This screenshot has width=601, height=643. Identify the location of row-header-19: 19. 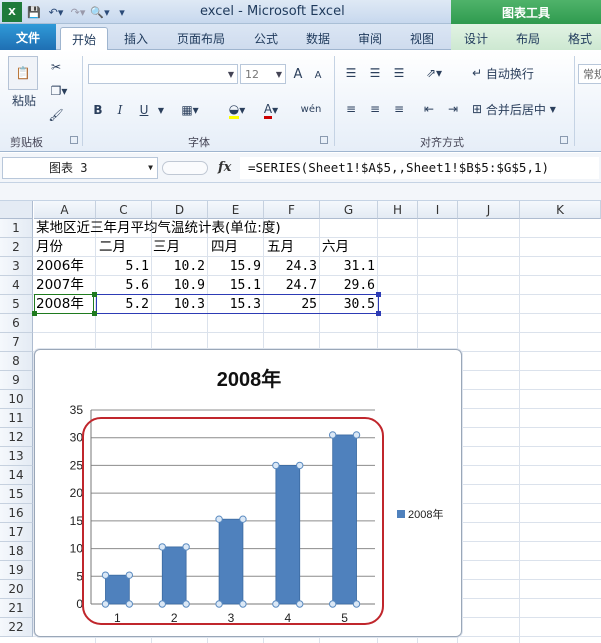
(16, 570).